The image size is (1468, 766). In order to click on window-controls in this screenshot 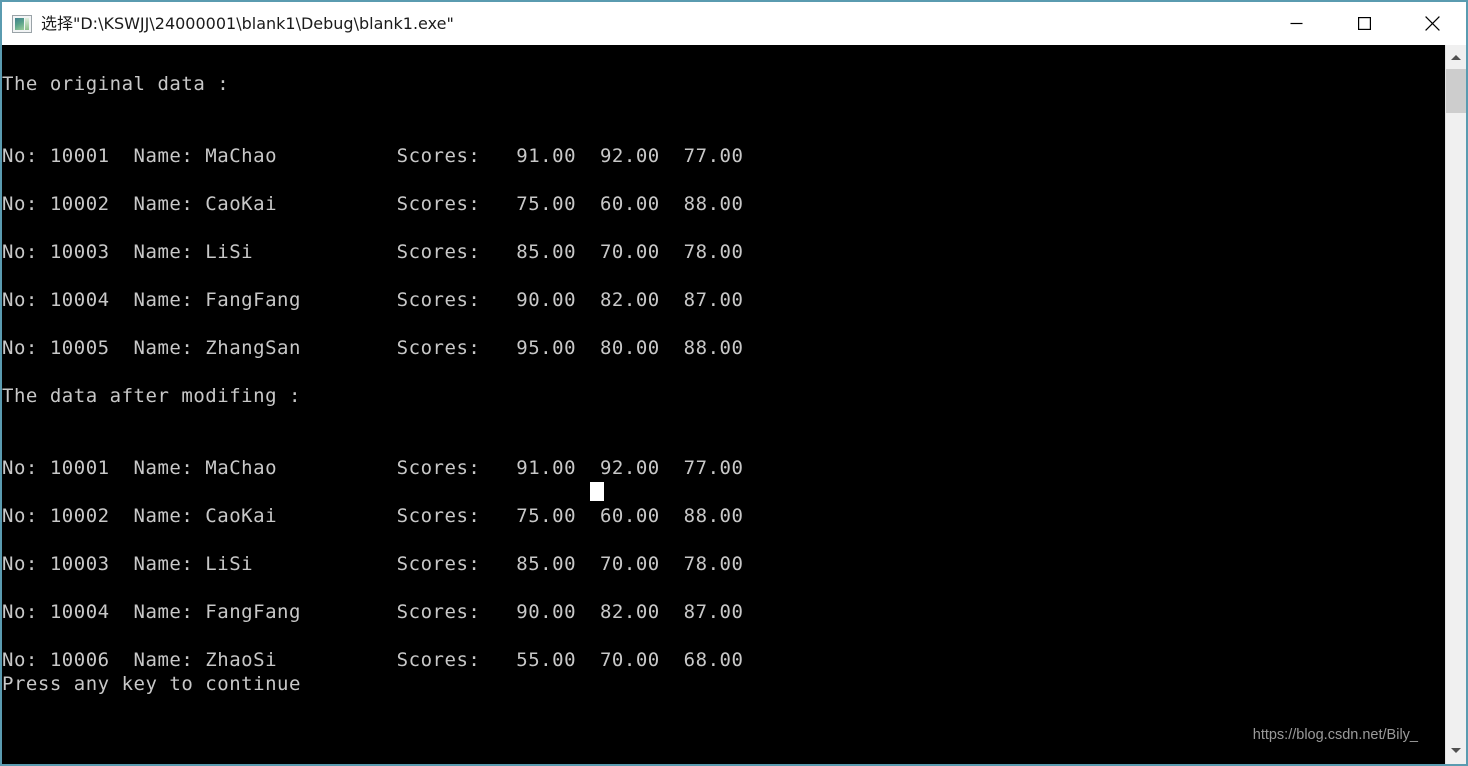, I will do `click(1364, 23)`.